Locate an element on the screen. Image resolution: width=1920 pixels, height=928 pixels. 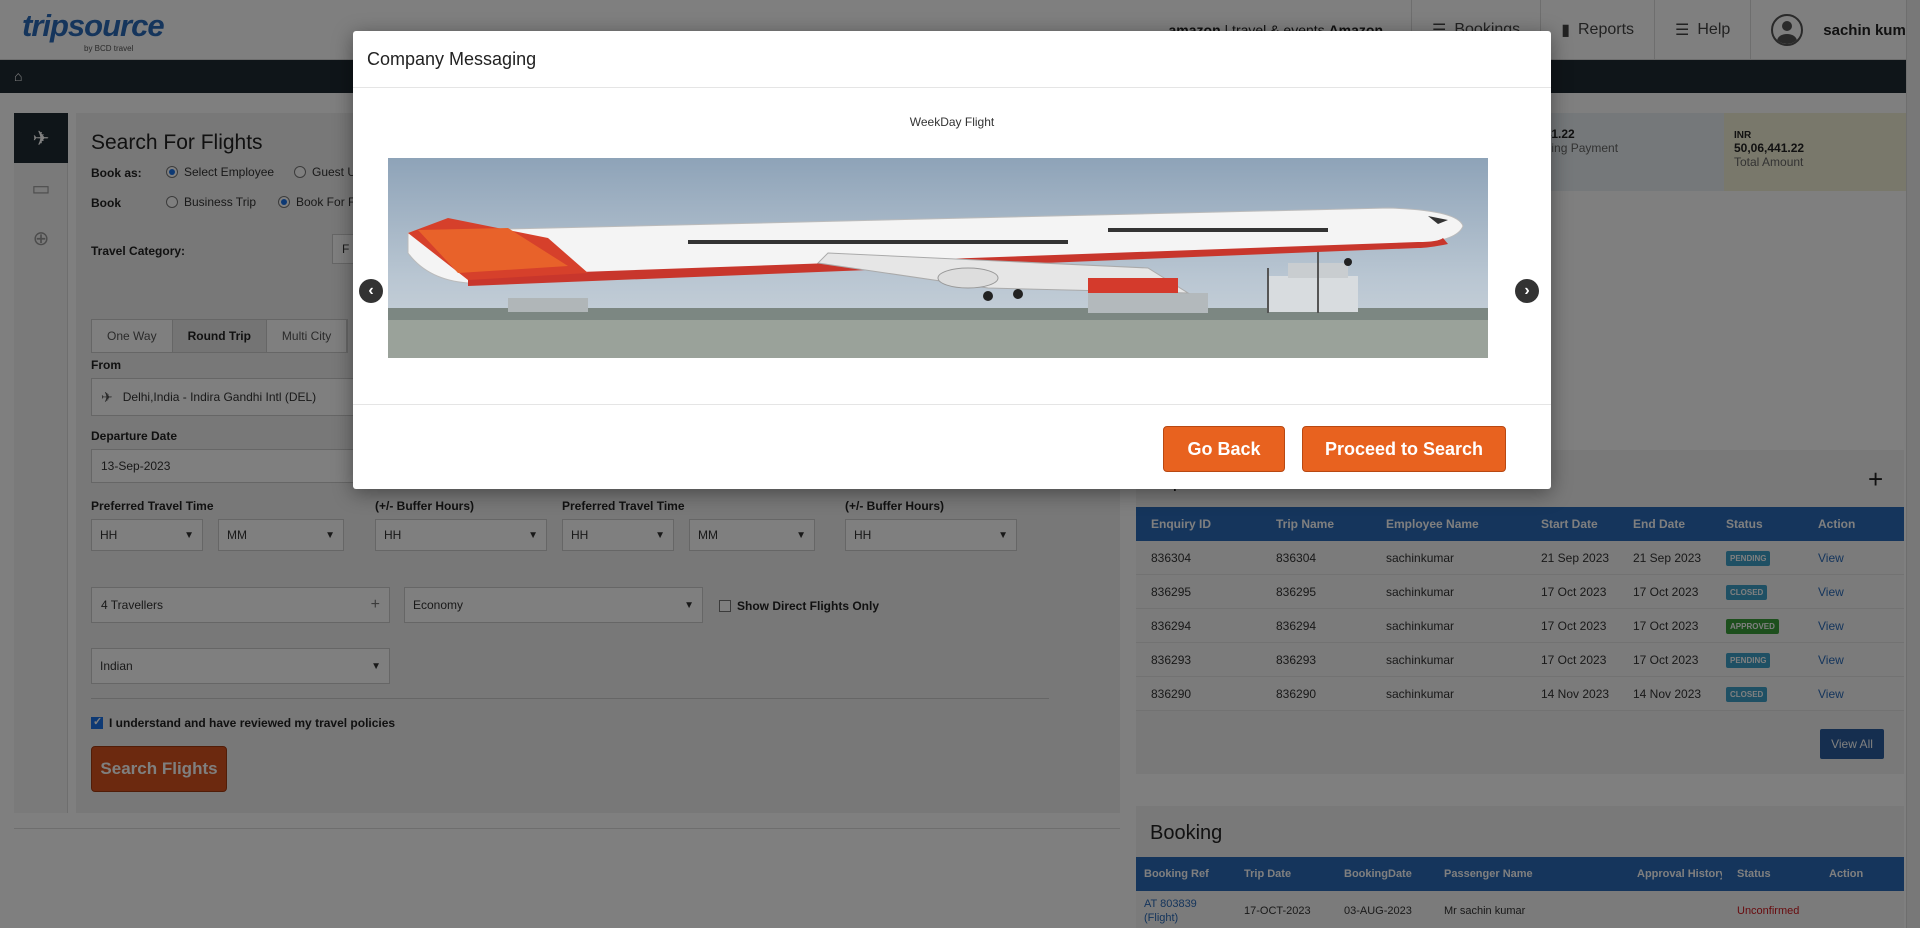
airplane-image is located at coordinates (938, 258).